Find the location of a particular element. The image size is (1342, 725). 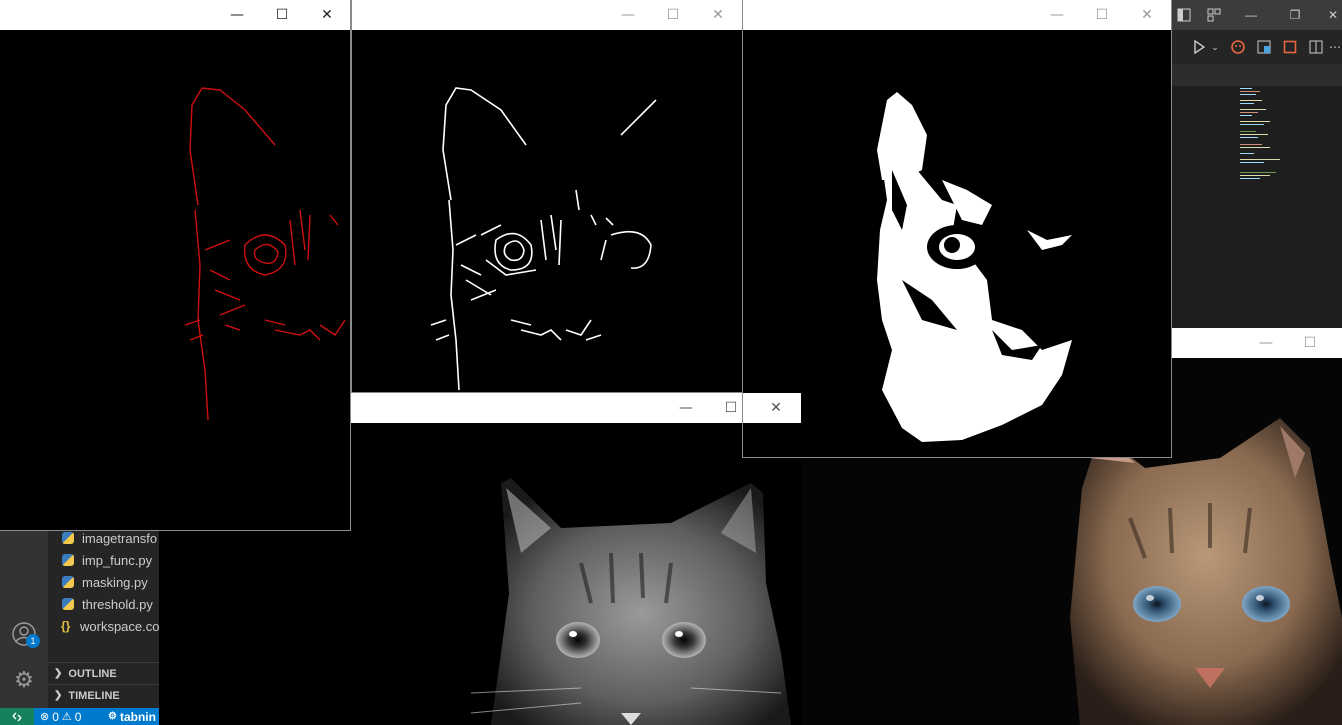

close-icon: ✕ is located at coordinates (1332, 15).